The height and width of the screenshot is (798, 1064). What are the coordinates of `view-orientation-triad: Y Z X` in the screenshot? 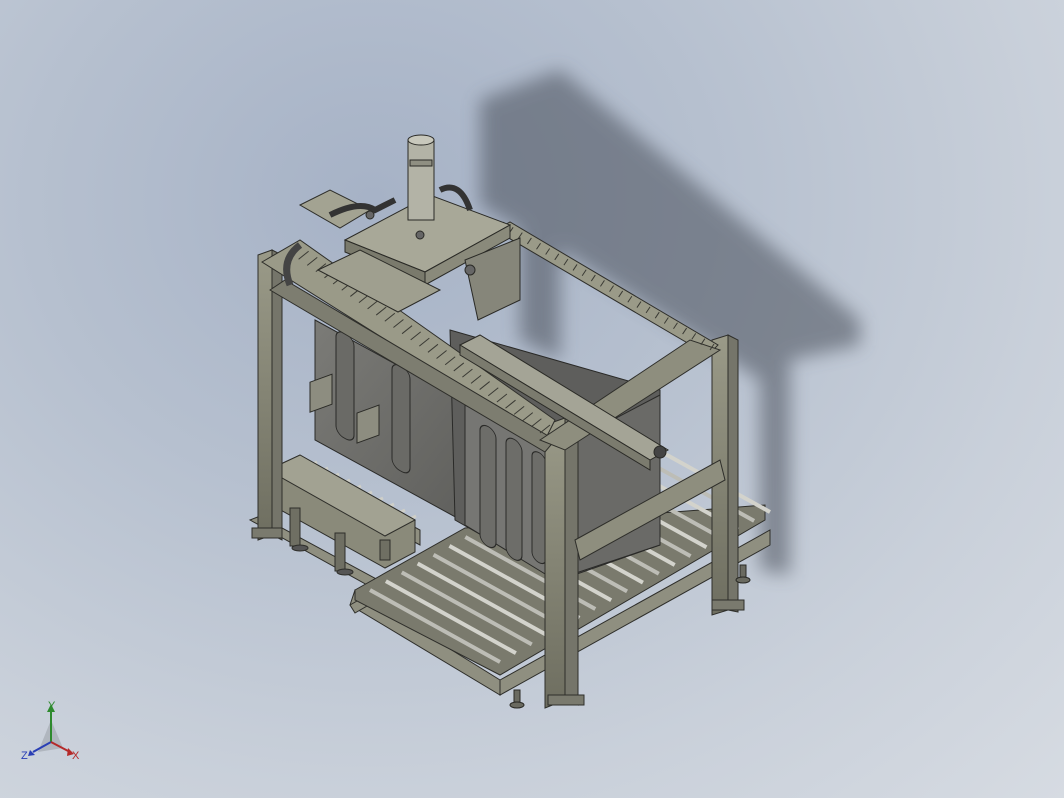 It's located at (58, 740).